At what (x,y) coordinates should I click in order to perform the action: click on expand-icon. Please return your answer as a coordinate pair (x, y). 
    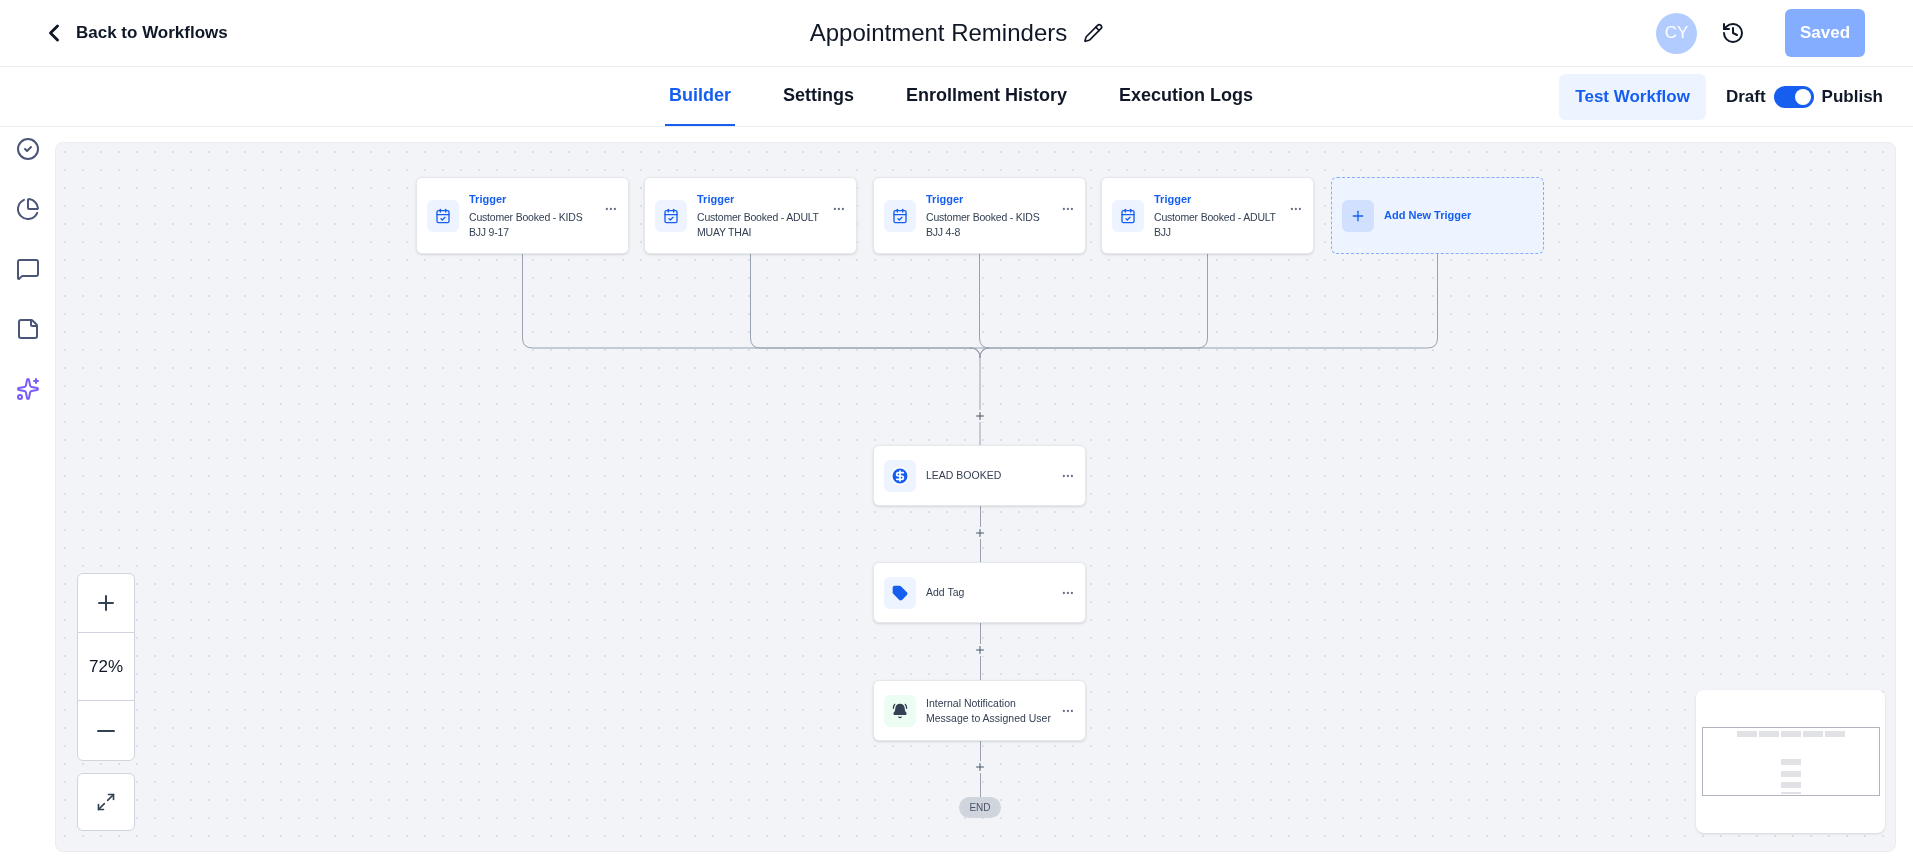
    Looking at the image, I should click on (106, 802).